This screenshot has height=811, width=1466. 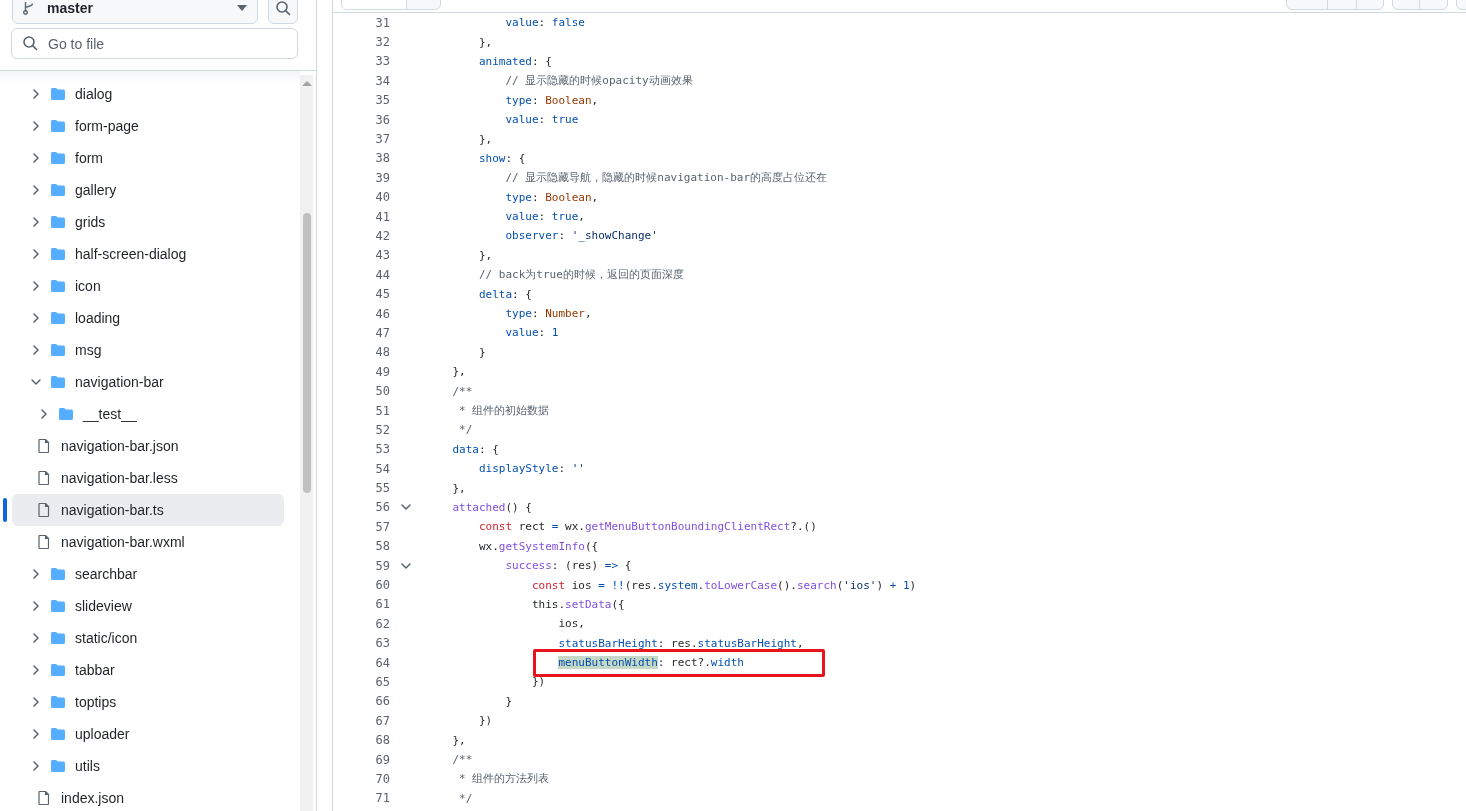 What do you see at coordinates (148, 670) in the screenshot?
I see `folder-item: tabbar` at bounding box center [148, 670].